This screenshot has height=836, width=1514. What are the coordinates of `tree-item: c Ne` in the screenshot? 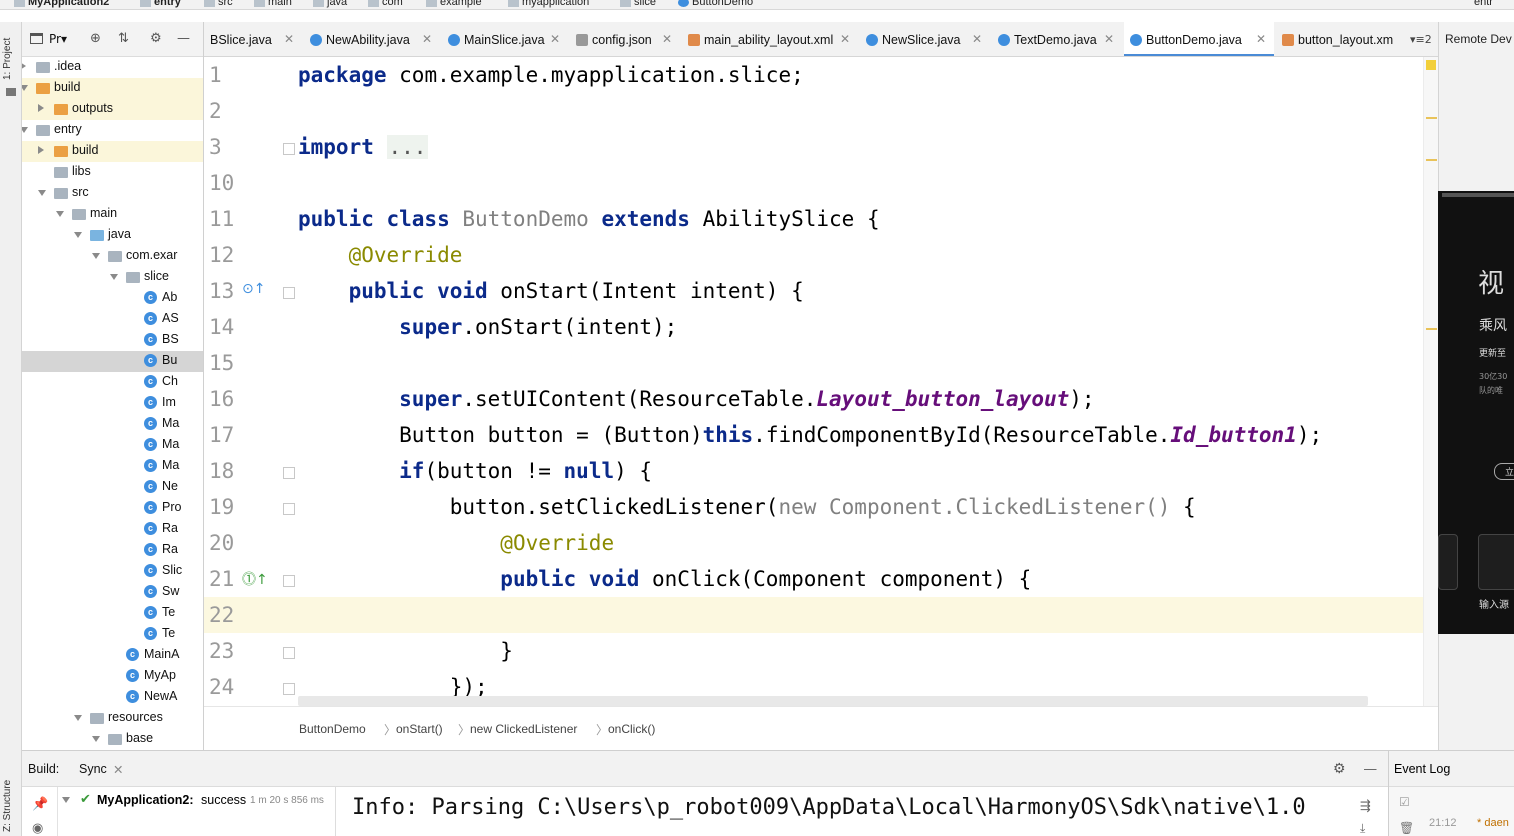 It's located at (112, 487).